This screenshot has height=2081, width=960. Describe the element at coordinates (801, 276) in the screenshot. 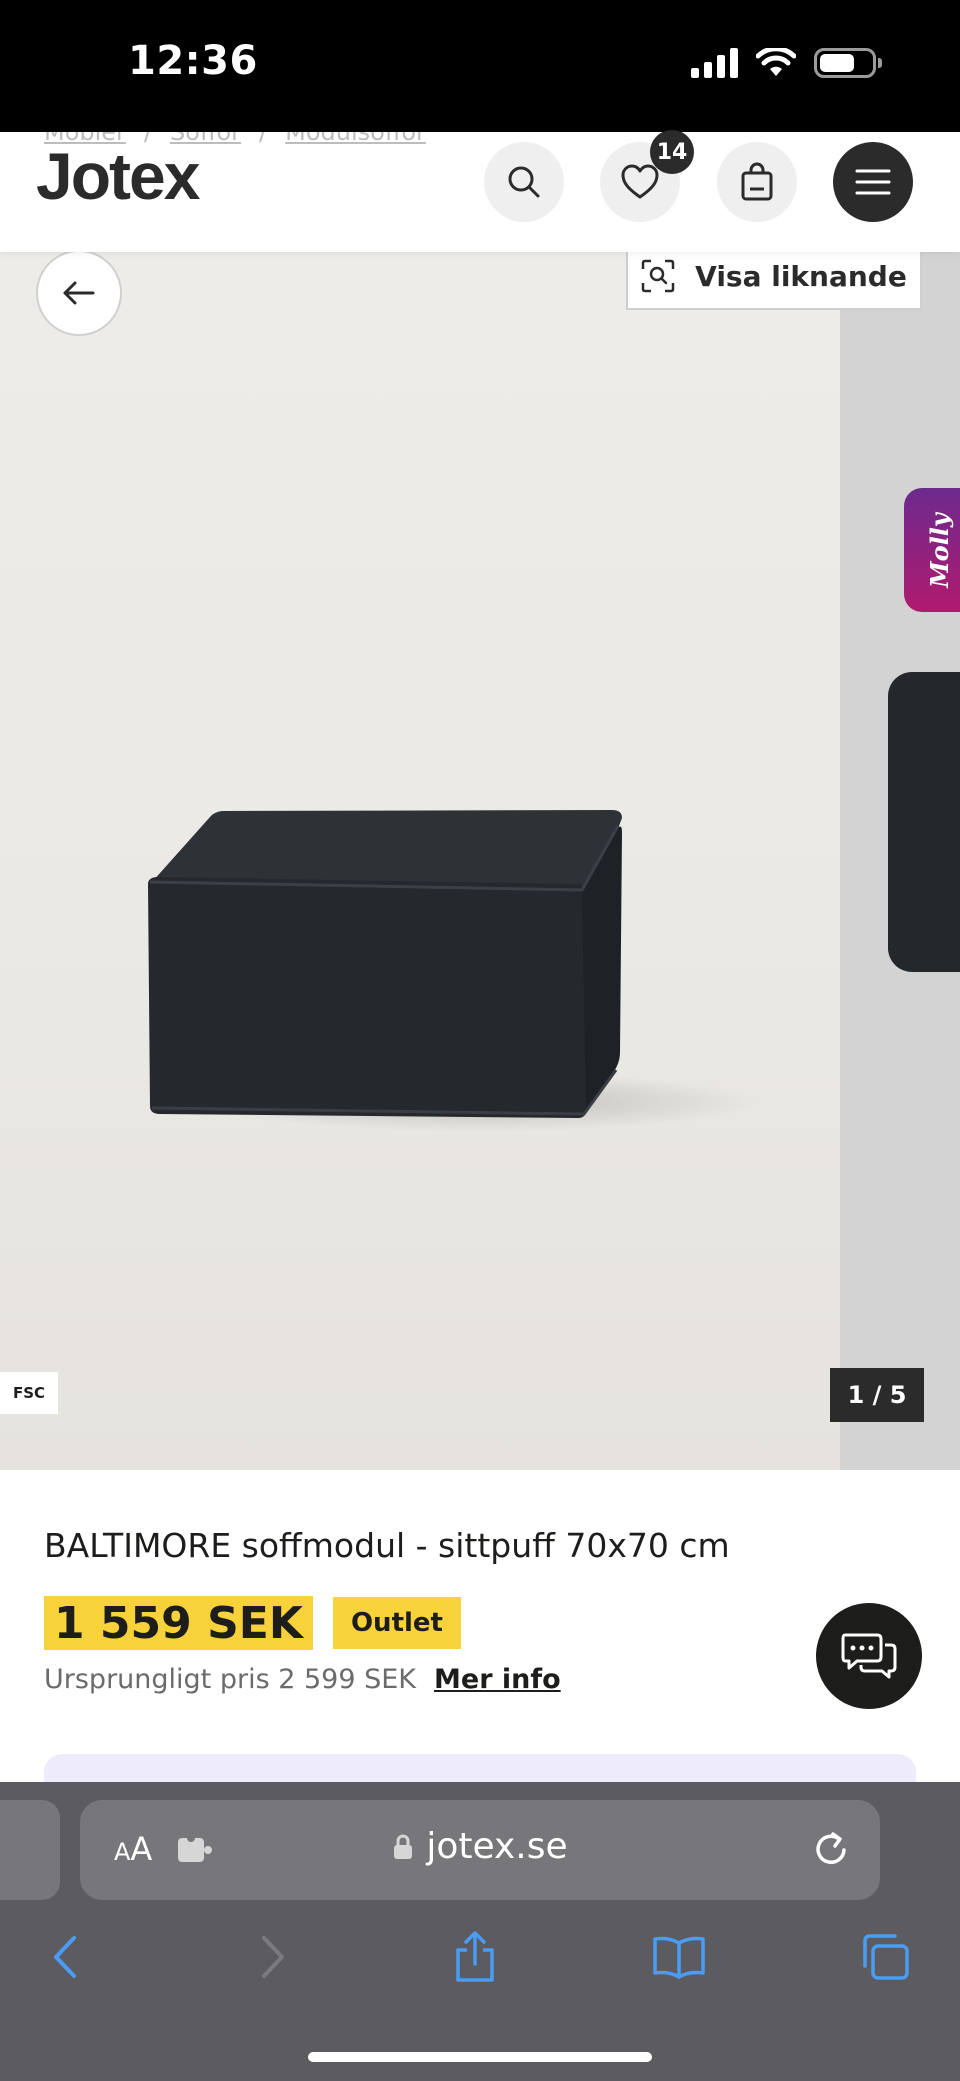

I see `find-similar-label: Visa liknande` at that location.